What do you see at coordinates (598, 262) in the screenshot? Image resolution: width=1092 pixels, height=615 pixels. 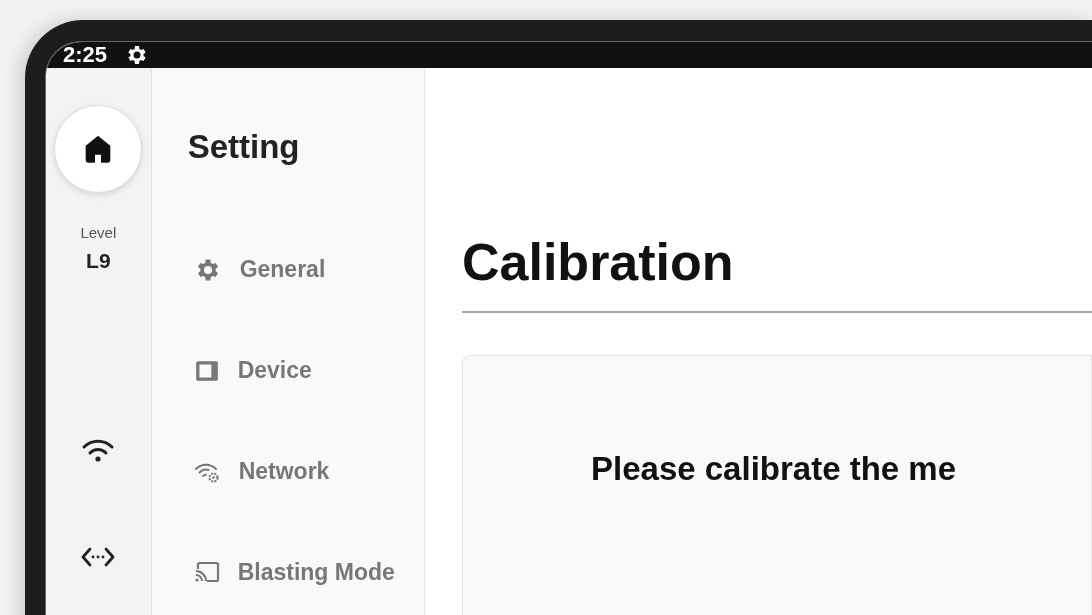 I see `page-title: Calibration` at bounding box center [598, 262].